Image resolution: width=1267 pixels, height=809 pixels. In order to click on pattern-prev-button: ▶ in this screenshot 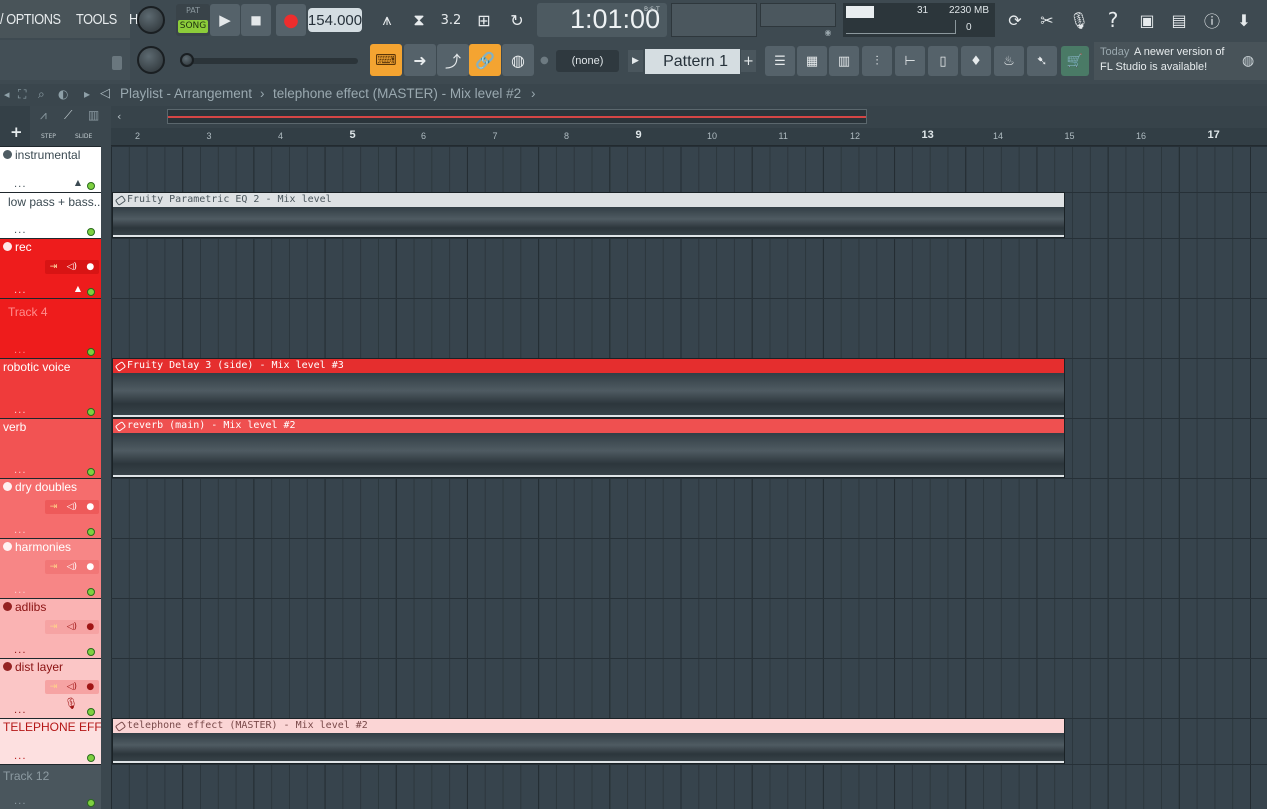, I will do `click(635, 61)`.